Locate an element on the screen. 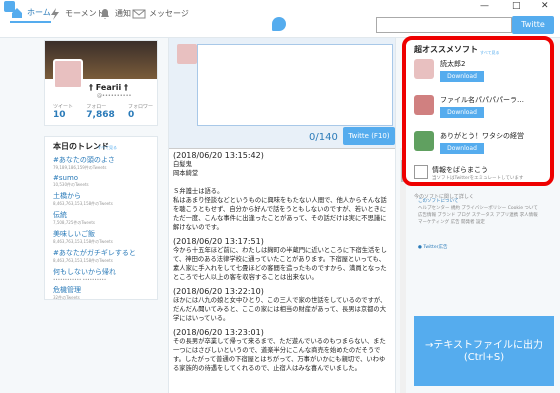 The height and width of the screenshot is (393, 560). trend-count: •••••••••••• •••••••••• is located at coordinates (80, 279).